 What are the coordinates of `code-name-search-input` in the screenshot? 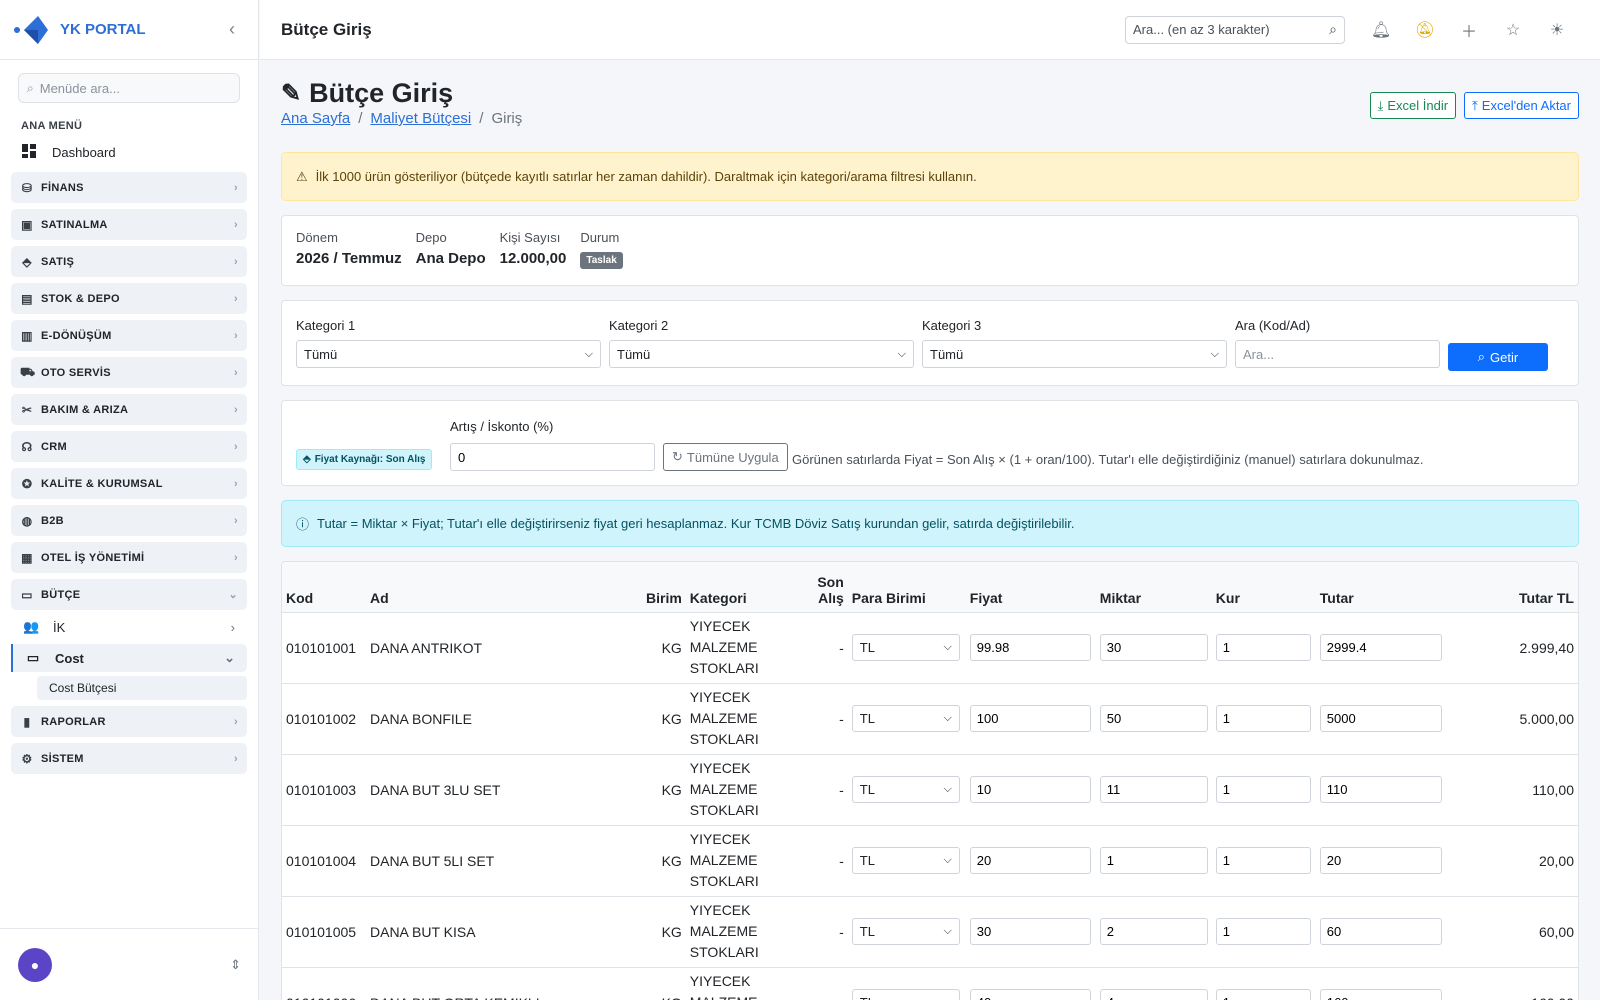 It's located at (1337, 354).